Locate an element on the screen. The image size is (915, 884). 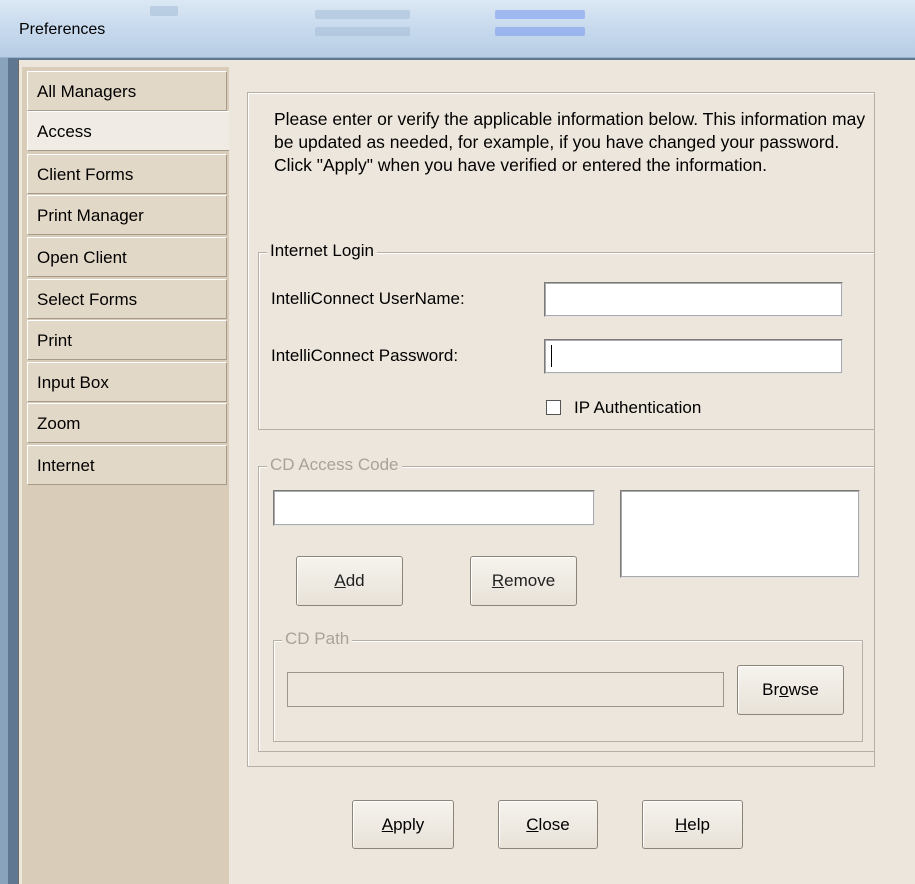
username-label: IntelliConnect UserName: is located at coordinates (368, 298).